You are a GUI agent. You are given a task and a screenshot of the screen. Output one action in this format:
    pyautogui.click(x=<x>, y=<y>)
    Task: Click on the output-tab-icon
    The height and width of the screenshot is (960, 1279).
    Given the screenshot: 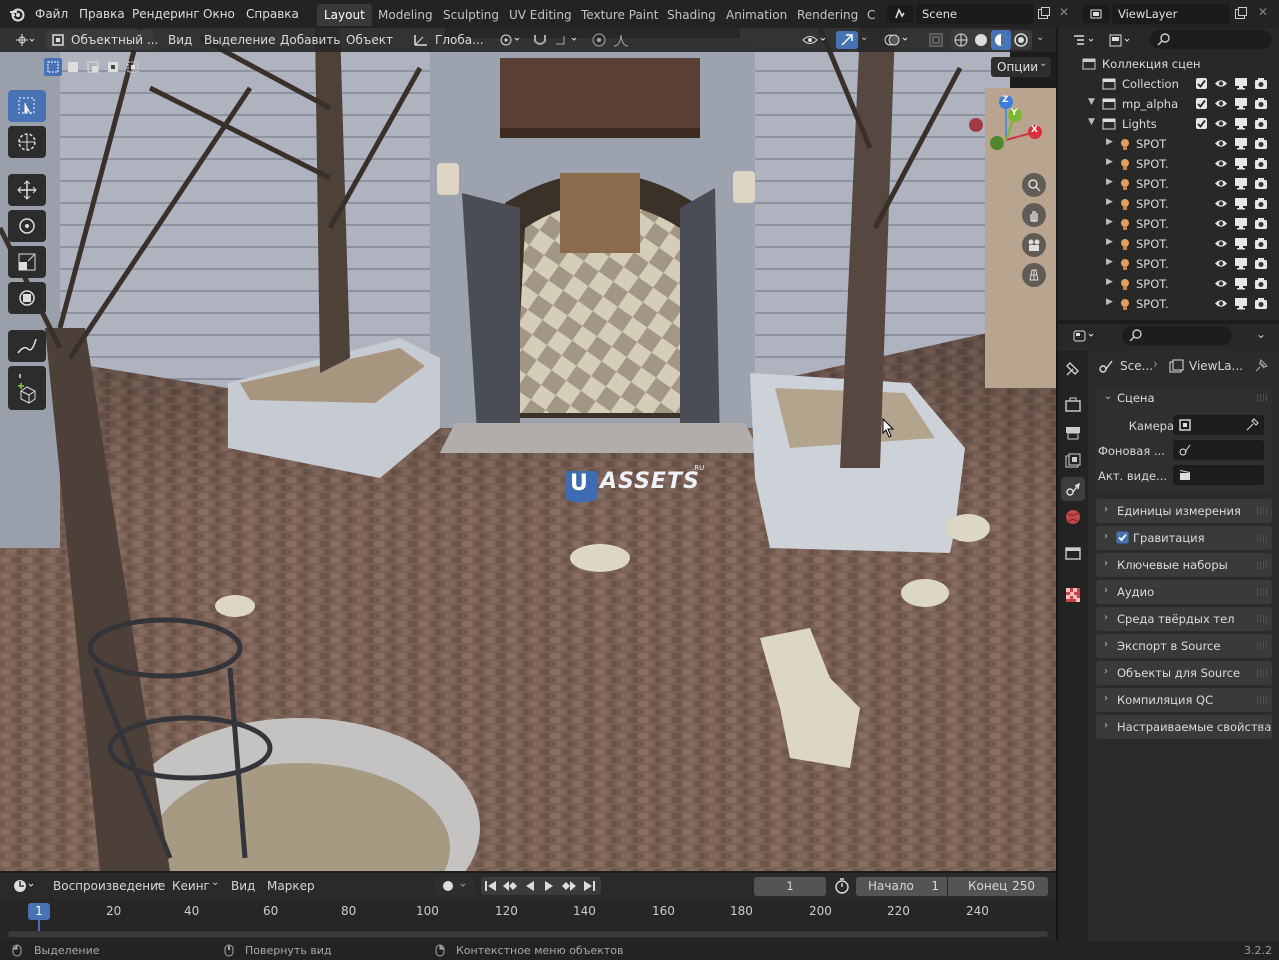 What is the action you would take?
    pyautogui.click(x=1073, y=433)
    